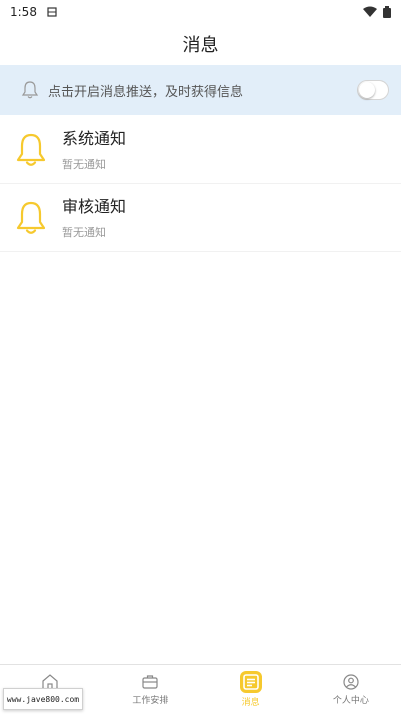  I want to click on list-item-review-notice: 审核通知 暂无通知, so click(200, 218).